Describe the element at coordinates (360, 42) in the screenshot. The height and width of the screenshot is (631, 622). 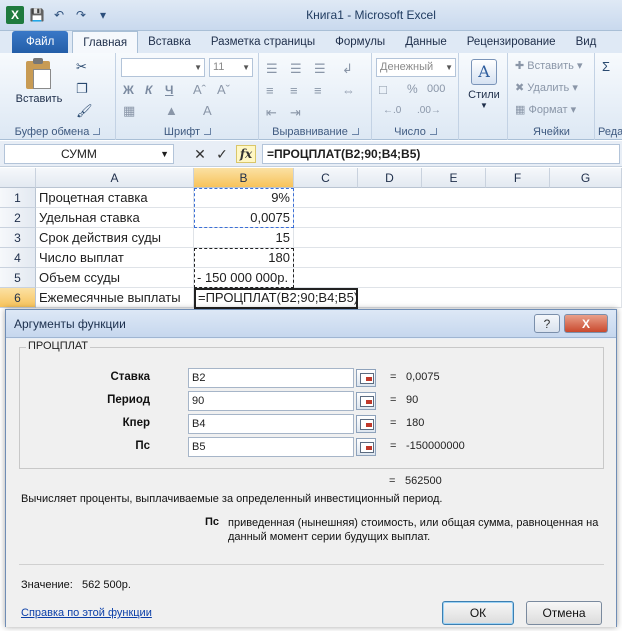
I see `tab-formulas: Формулы` at that location.